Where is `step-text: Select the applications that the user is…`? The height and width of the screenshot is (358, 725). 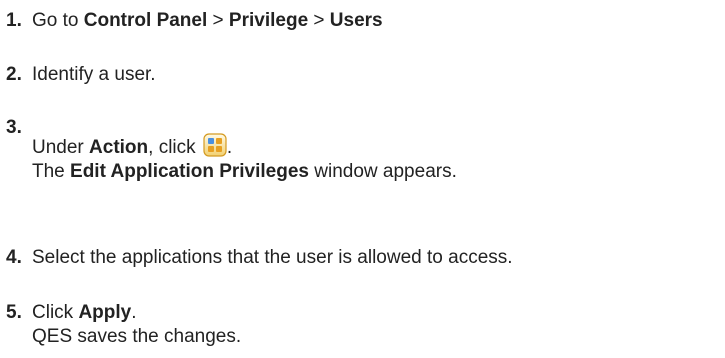 step-text: Select the applications that the user is… is located at coordinates (272, 257).